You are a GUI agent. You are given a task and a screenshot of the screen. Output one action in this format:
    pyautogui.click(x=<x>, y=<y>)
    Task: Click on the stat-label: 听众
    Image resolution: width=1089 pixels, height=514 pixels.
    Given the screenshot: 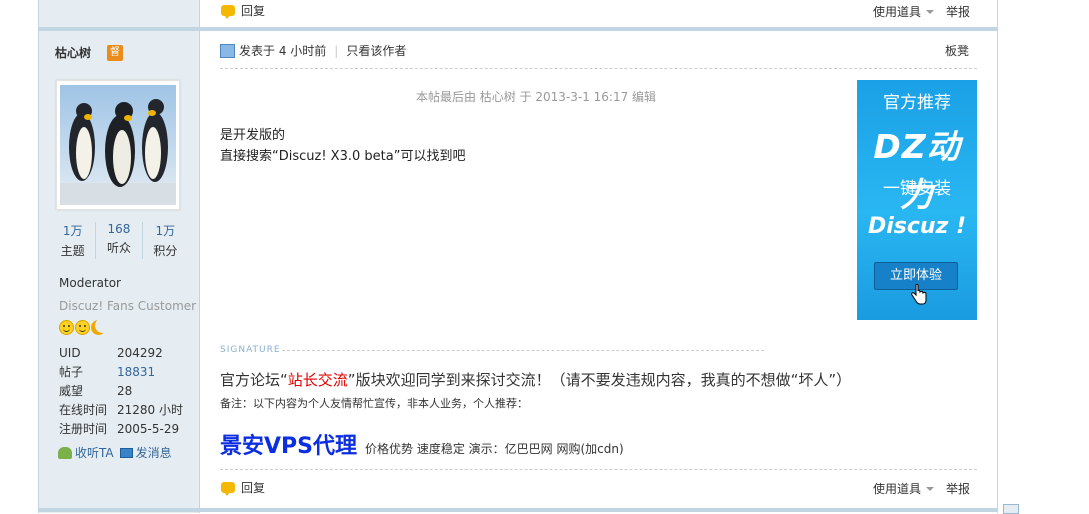 What is the action you would take?
    pyautogui.click(x=118, y=248)
    